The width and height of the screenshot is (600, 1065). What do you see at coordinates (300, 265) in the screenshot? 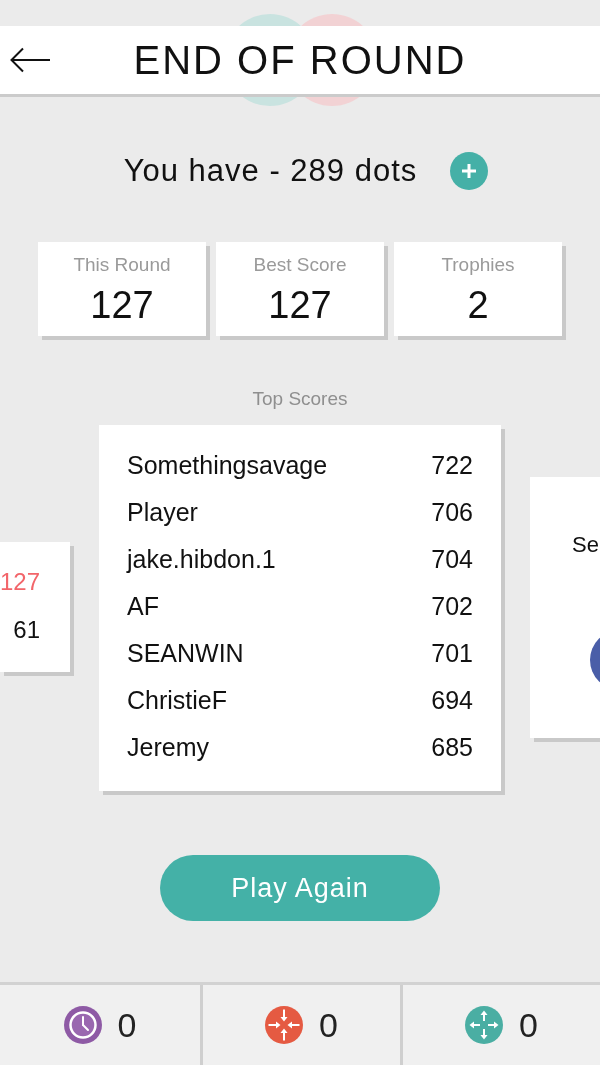
I see `stat-label: Best Score` at bounding box center [300, 265].